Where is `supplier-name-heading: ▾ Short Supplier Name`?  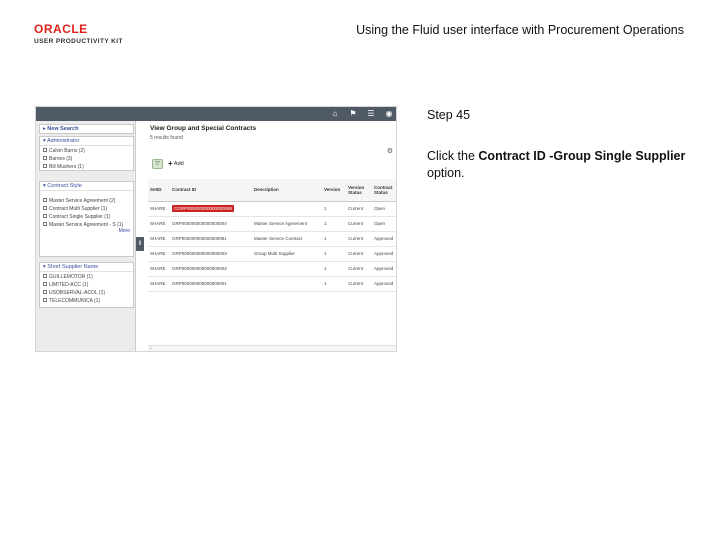
supplier-name-heading: ▾ Short Supplier Name is located at coordinates (86, 267).